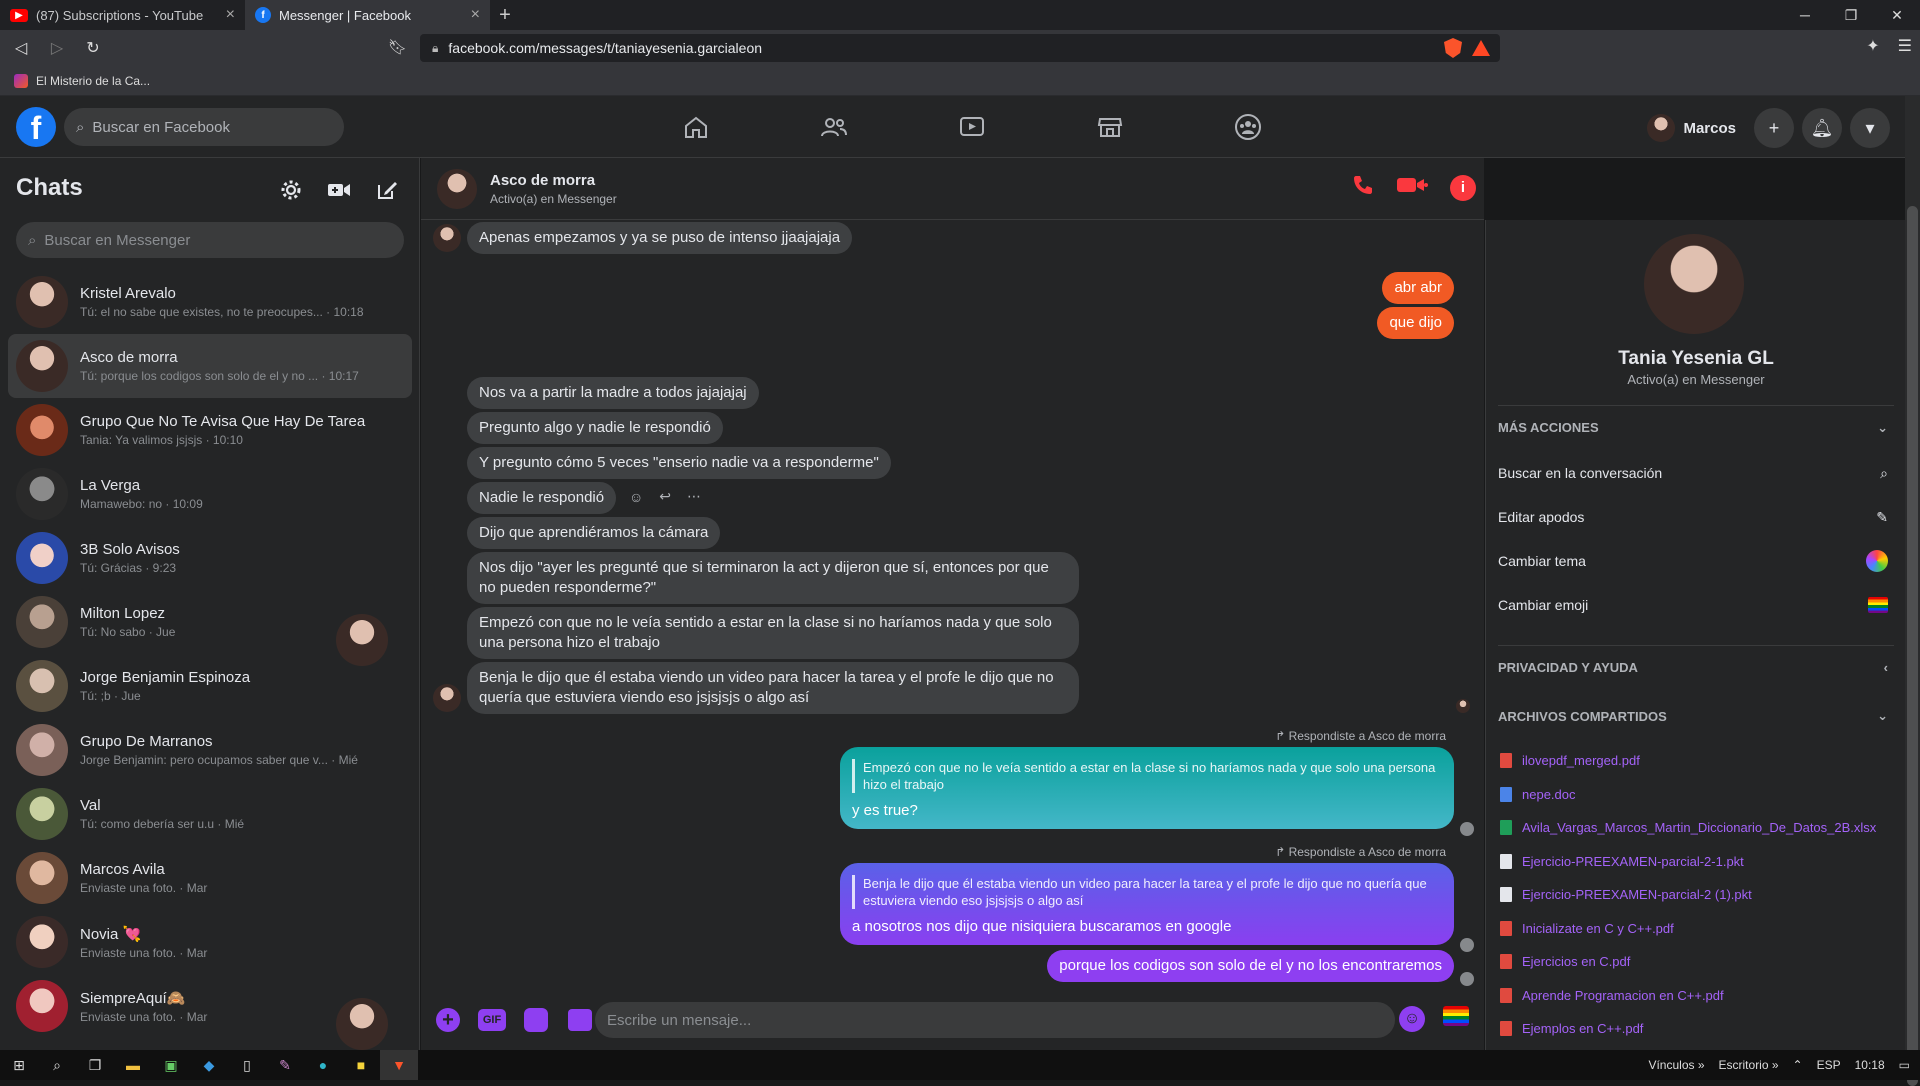 The width and height of the screenshot is (1920, 1086). I want to click on list-item: Val Tú: como debería ser u.u · Mié, so click(210, 814).